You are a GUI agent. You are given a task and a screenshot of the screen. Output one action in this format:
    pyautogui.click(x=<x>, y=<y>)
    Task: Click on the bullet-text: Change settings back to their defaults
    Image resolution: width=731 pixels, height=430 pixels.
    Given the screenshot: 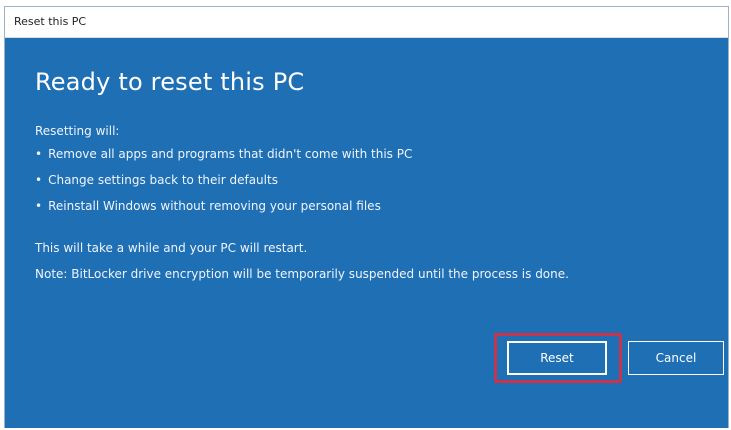 What is the action you would take?
    pyautogui.click(x=163, y=180)
    